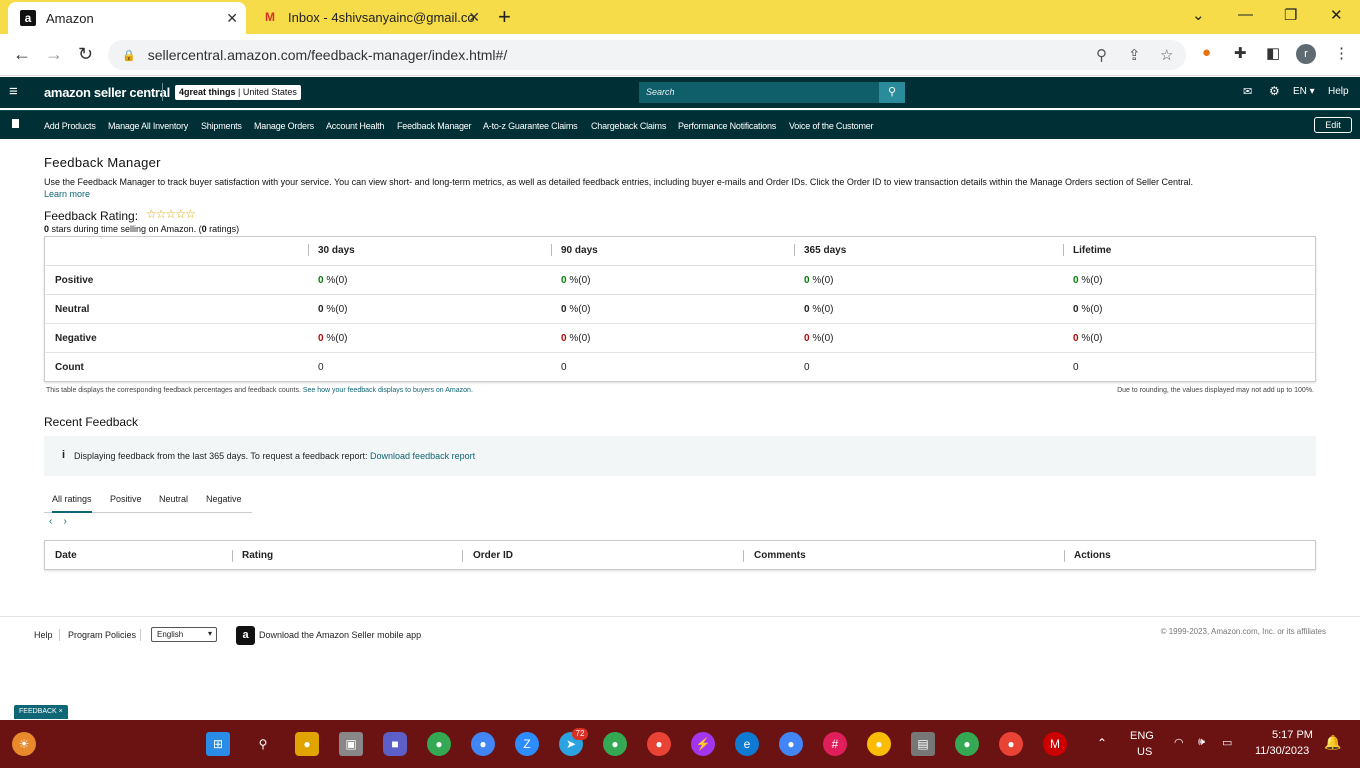 The image size is (1360, 768). What do you see at coordinates (1274, 91) in the screenshot?
I see `gear-icon: ⚙` at bounding box center [1274, 91].